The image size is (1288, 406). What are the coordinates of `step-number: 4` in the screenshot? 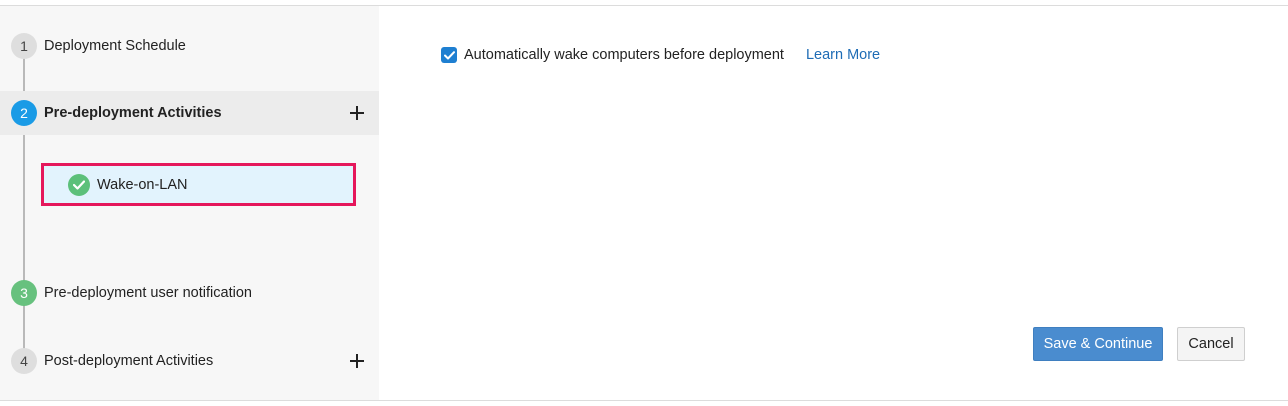 It's located at (24, 361).